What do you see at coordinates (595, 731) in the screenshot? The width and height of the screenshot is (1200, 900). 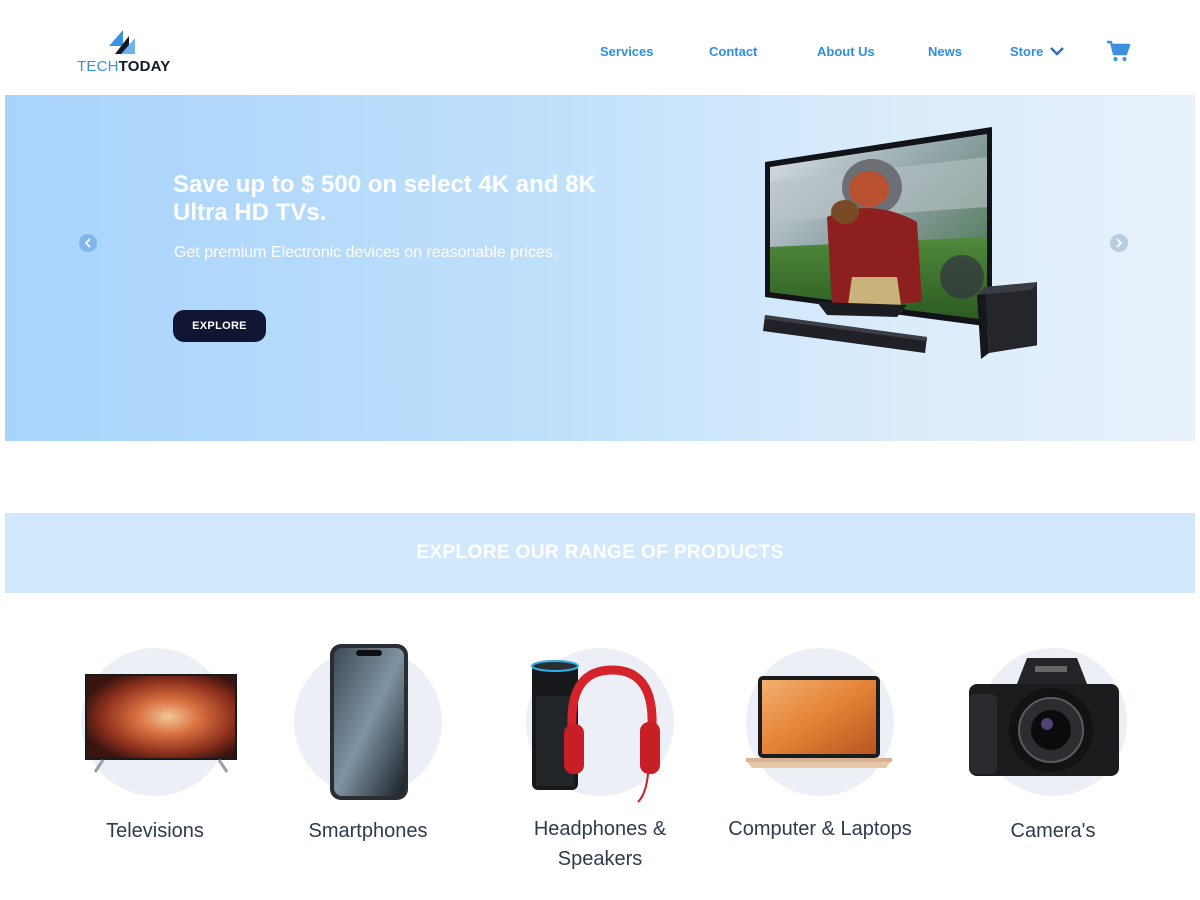 I see `headphones-speaker-image` at bounding box center [595, 731].